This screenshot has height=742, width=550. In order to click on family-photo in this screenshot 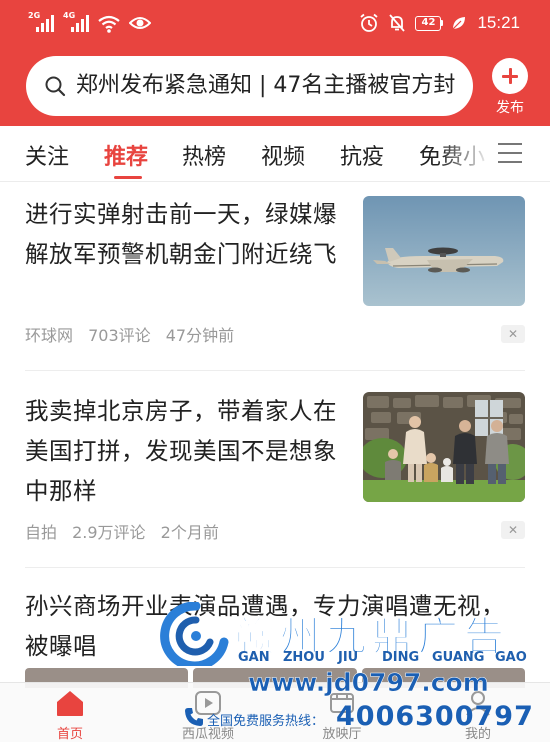, I will do `click(444, 447)`.